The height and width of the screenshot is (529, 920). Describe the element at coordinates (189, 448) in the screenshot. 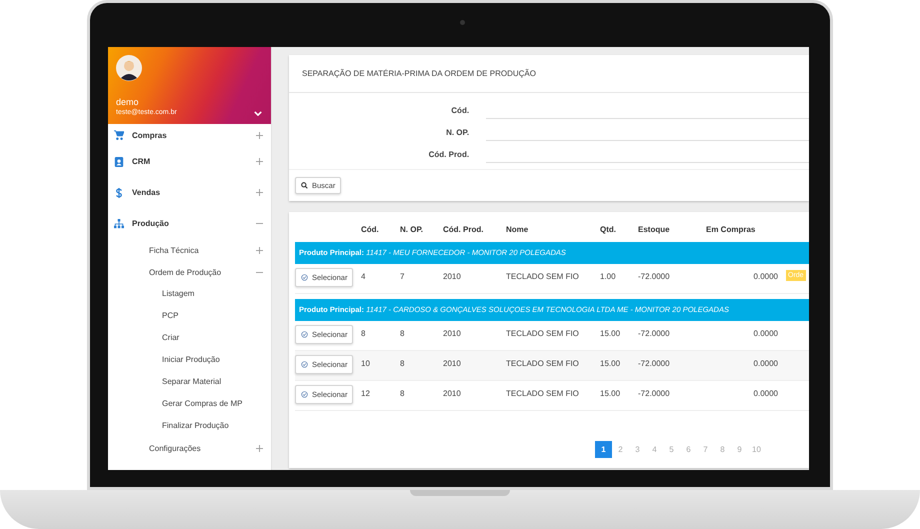

I see `menu-item: Configurações` at that location.